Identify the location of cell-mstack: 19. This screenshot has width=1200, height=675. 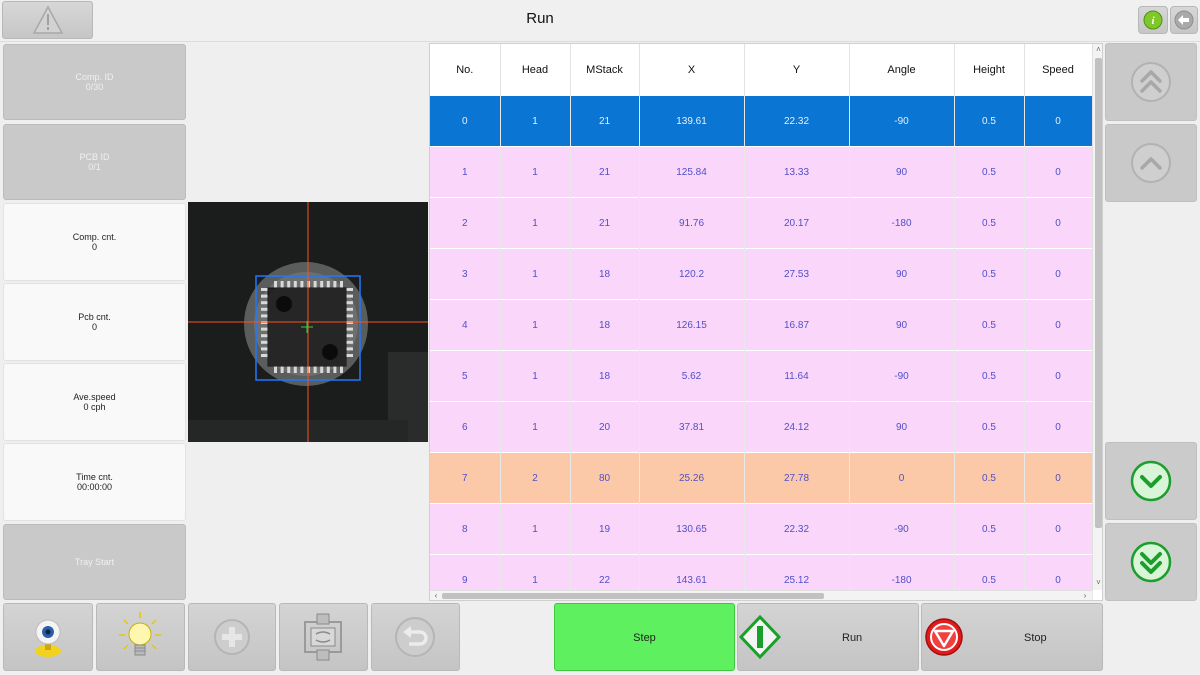
(605, 529).